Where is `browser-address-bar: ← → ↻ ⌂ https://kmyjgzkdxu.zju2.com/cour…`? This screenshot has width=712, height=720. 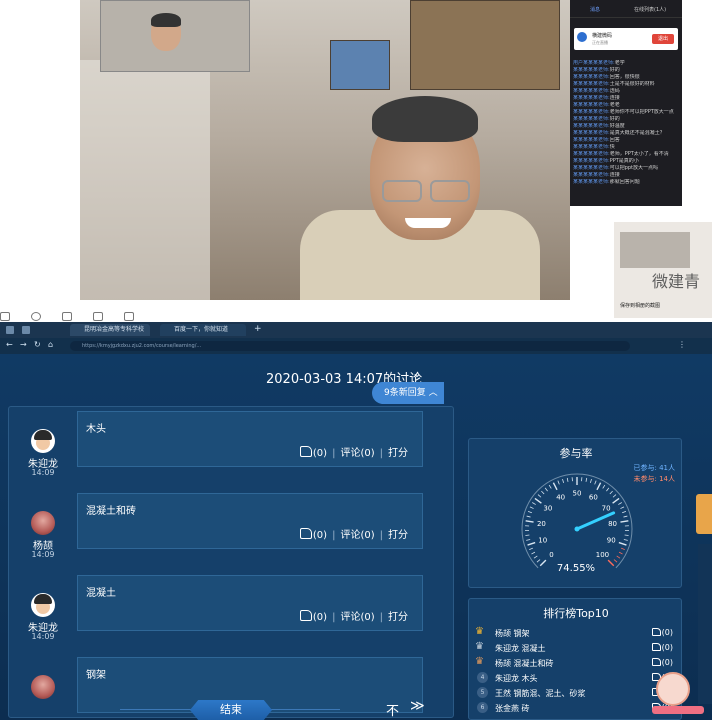
browser-address-bar: ← → ↻ ⌂ https://kmyjgzkdxu.zju2.com/cour… is located at coordinates (356, 346).